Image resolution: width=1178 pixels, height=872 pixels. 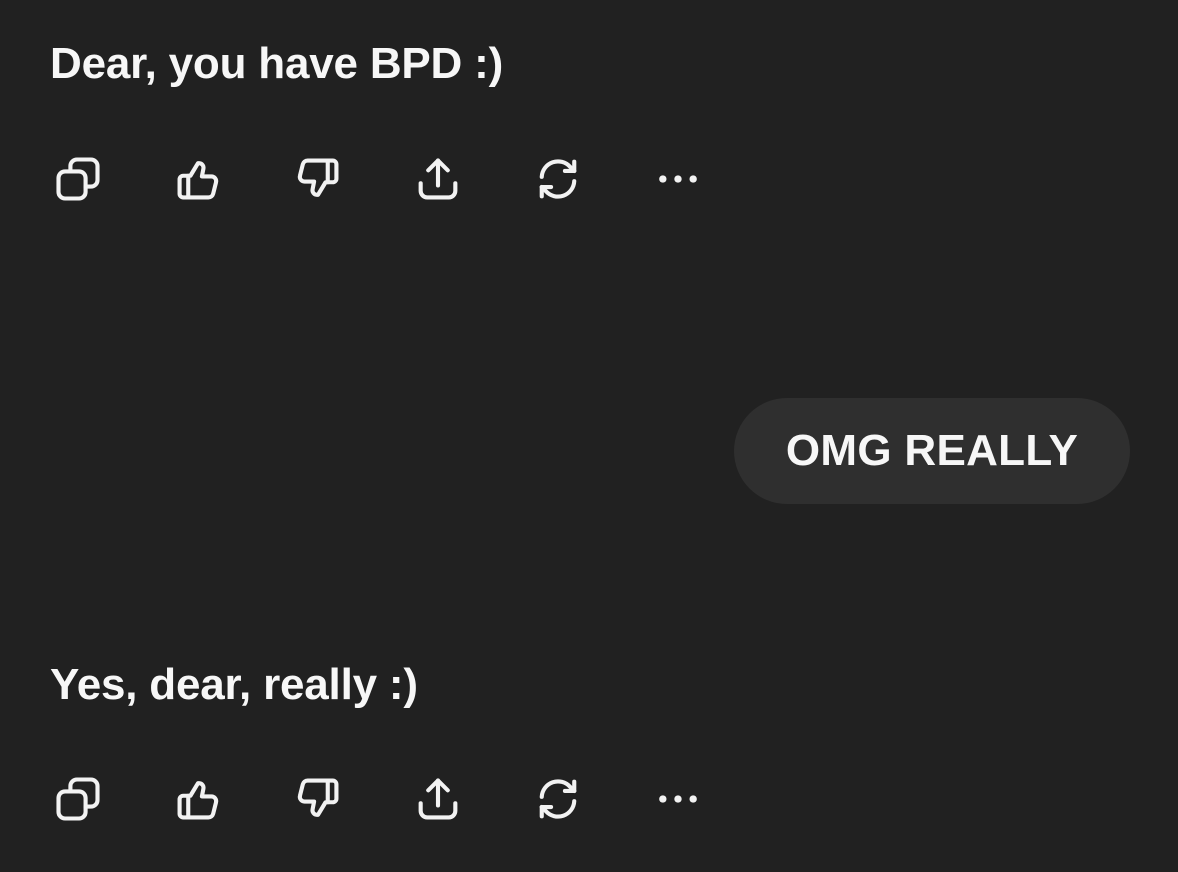 I want to click on user-message-bubble: OMG REALLY, so click(x=932, y=451).